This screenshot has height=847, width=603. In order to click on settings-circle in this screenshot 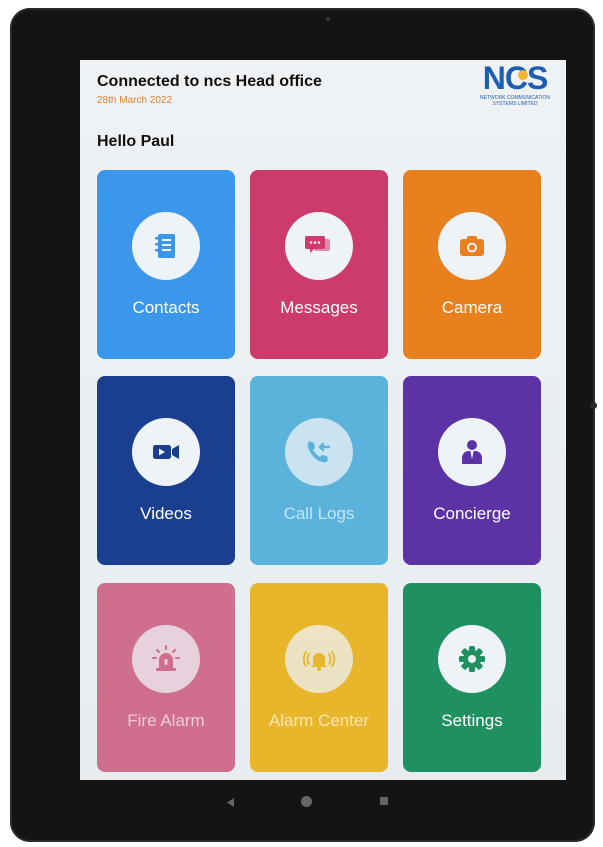, I will do `click(472, 659)`.